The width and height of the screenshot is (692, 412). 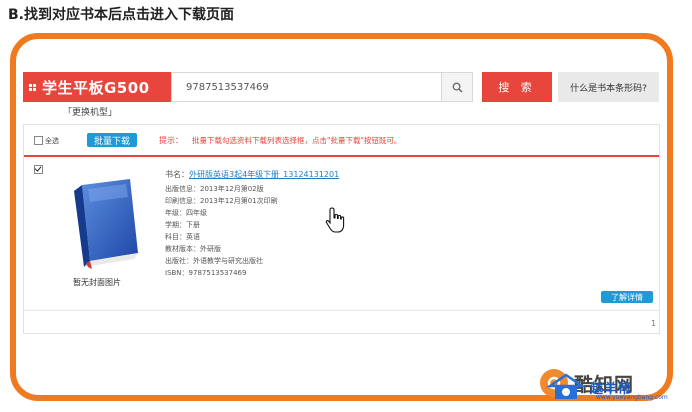 What do you see at coordinates (517, 87) in the screenshot?
I see `search-button: 搜 索` at bounding box center [517, 87].